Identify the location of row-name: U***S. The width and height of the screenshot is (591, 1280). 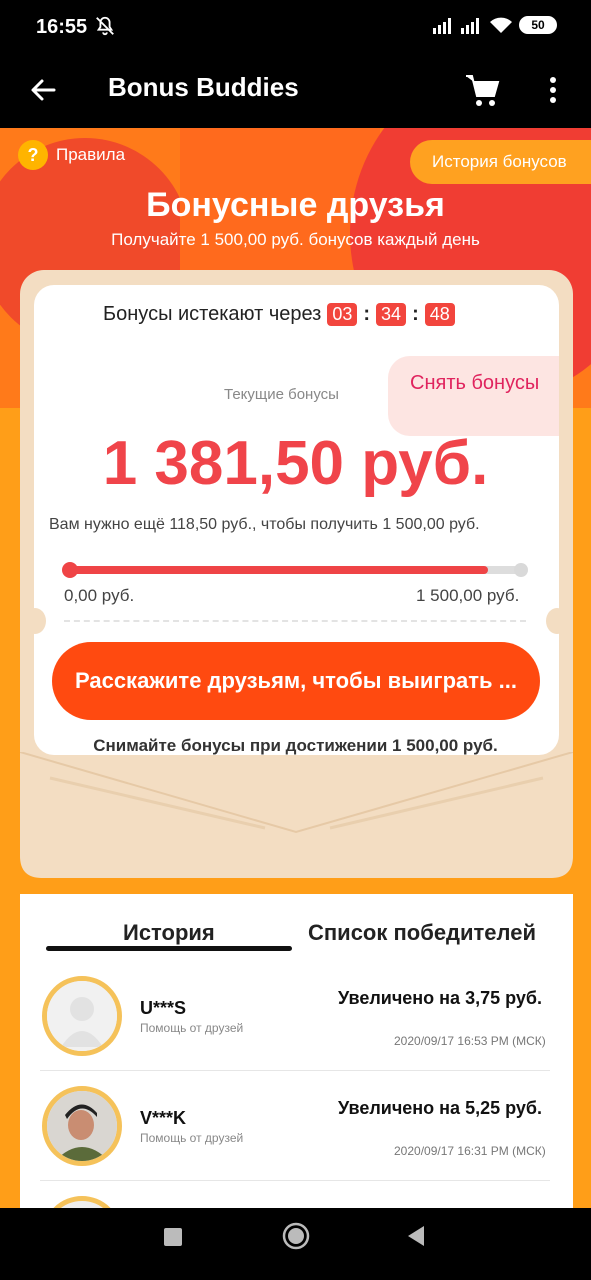
(163, 1008).